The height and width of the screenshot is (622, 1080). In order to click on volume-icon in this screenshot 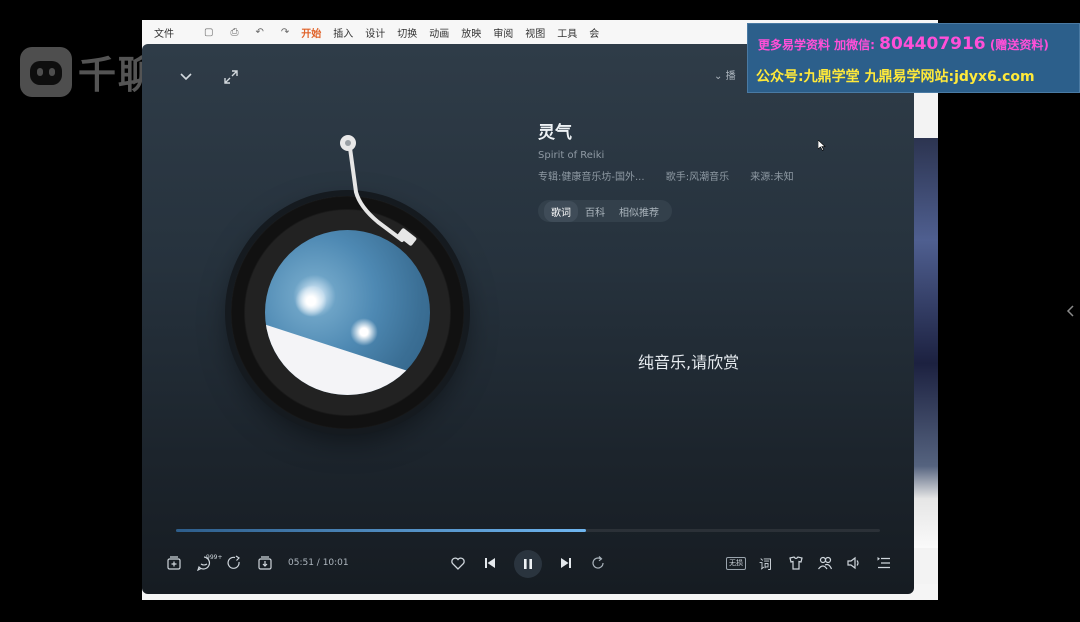, I will do `click(853, 563)`.